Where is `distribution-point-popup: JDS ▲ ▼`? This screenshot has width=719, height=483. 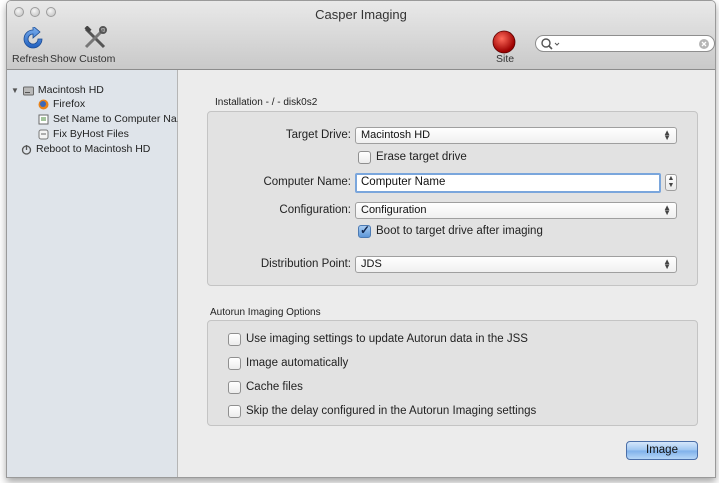 distribution-point-popup: JDS ▲ ▼ is located at coordinates (516, 264).